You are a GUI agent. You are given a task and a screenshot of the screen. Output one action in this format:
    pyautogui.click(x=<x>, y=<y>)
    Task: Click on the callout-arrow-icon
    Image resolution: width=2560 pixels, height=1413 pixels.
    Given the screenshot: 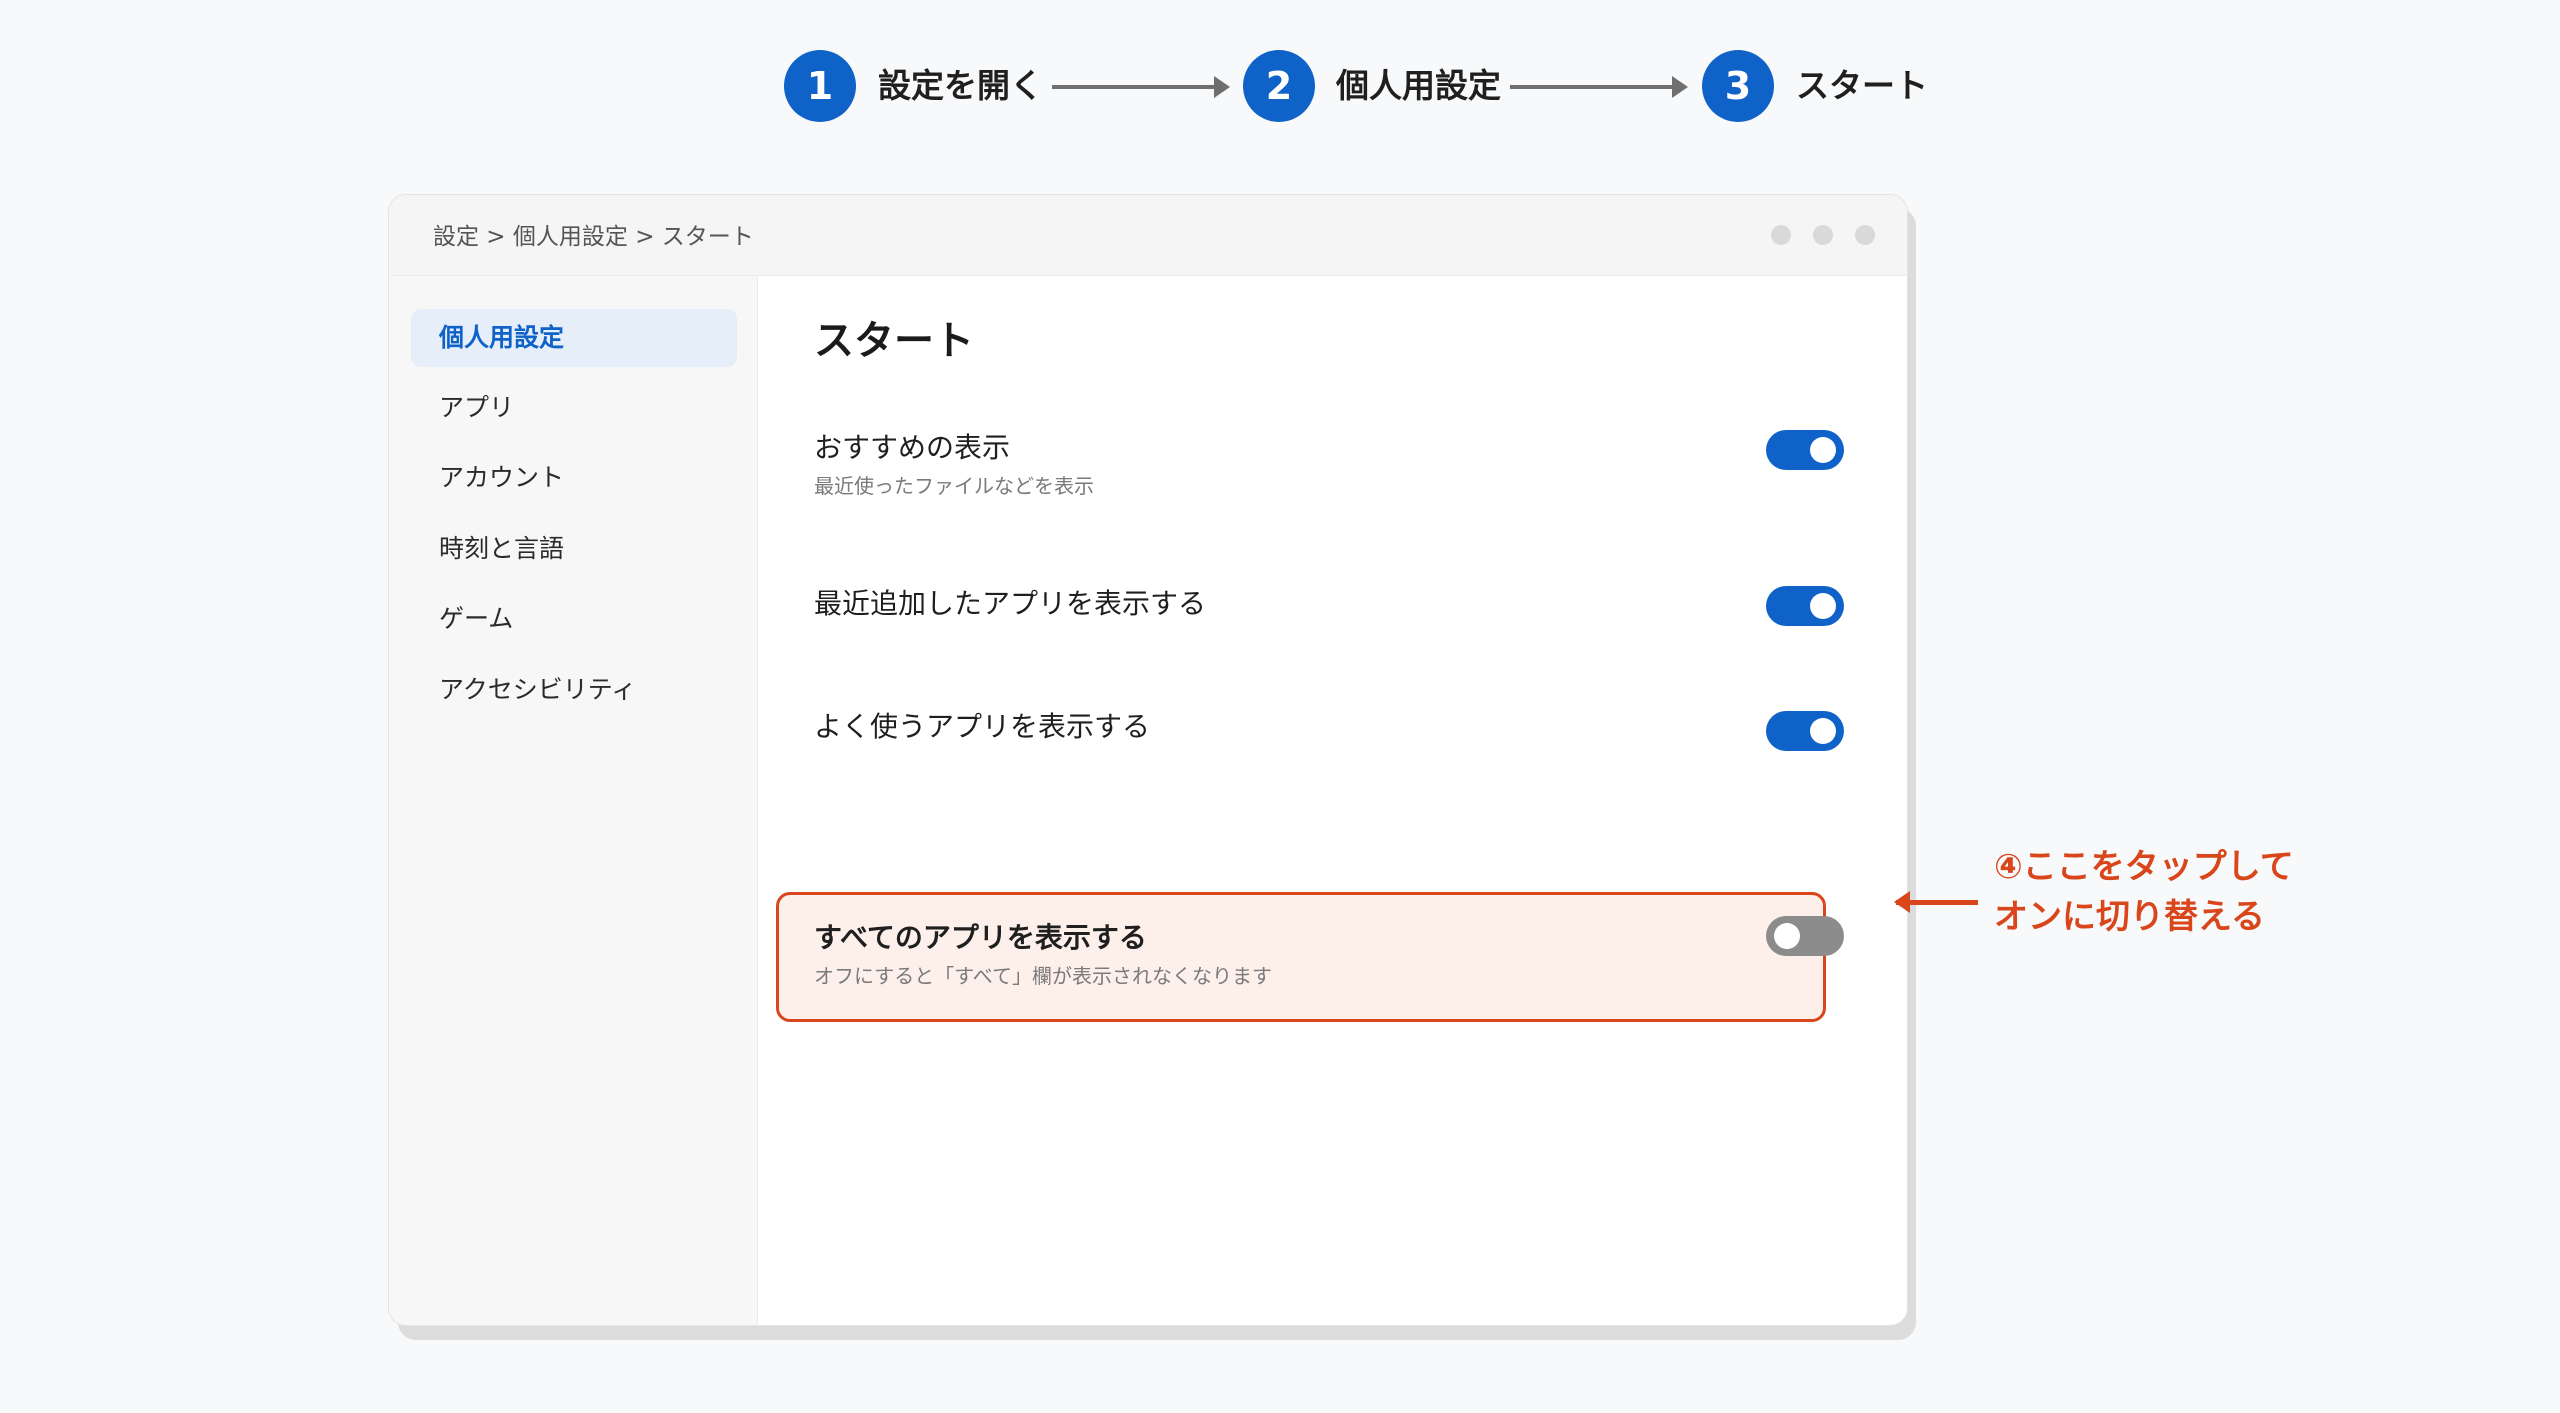 What is the action you would take?
    pyautogui.click(x=1936, y=902)
    